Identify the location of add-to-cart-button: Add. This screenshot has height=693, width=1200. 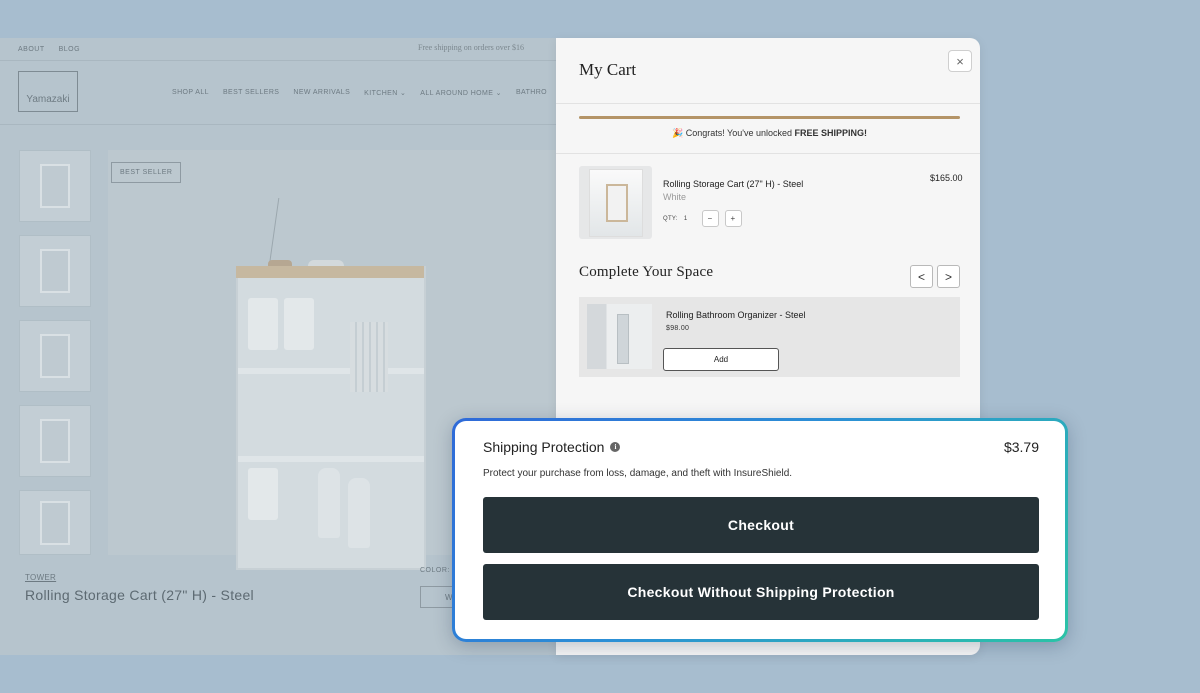
(721, 359).